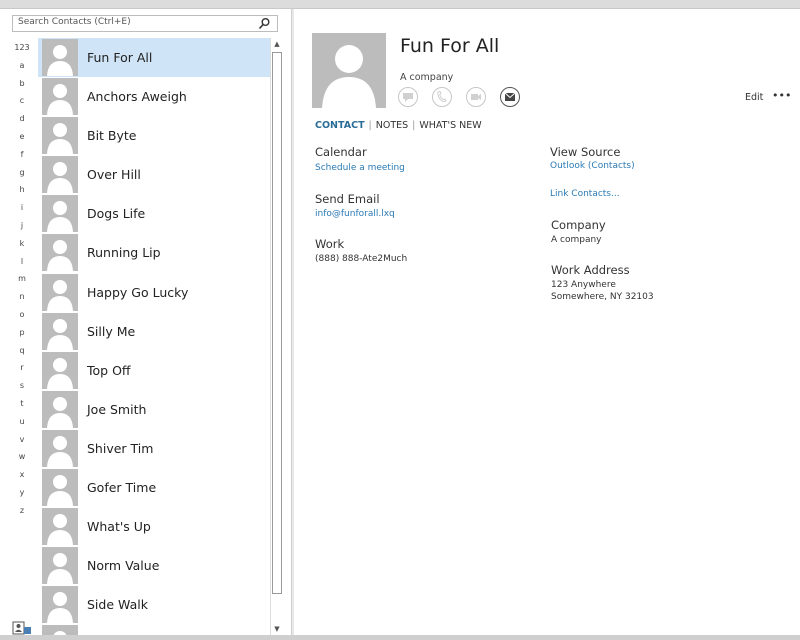  What do you see at coordinates (154, 174) in the screenshot?
I see `contact-list-item: Over Hill` at bounding box center [154, 174].